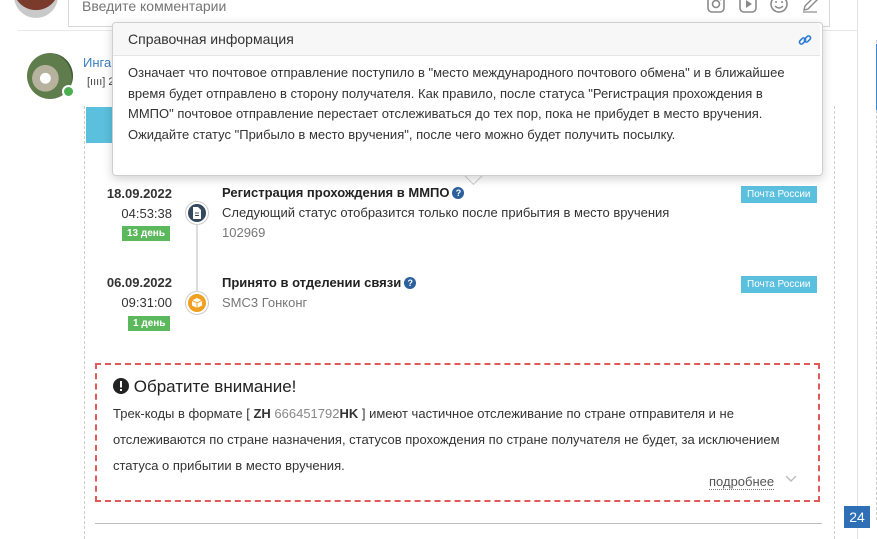  I want to click on day-badge: 13 день, so click(146, 233).